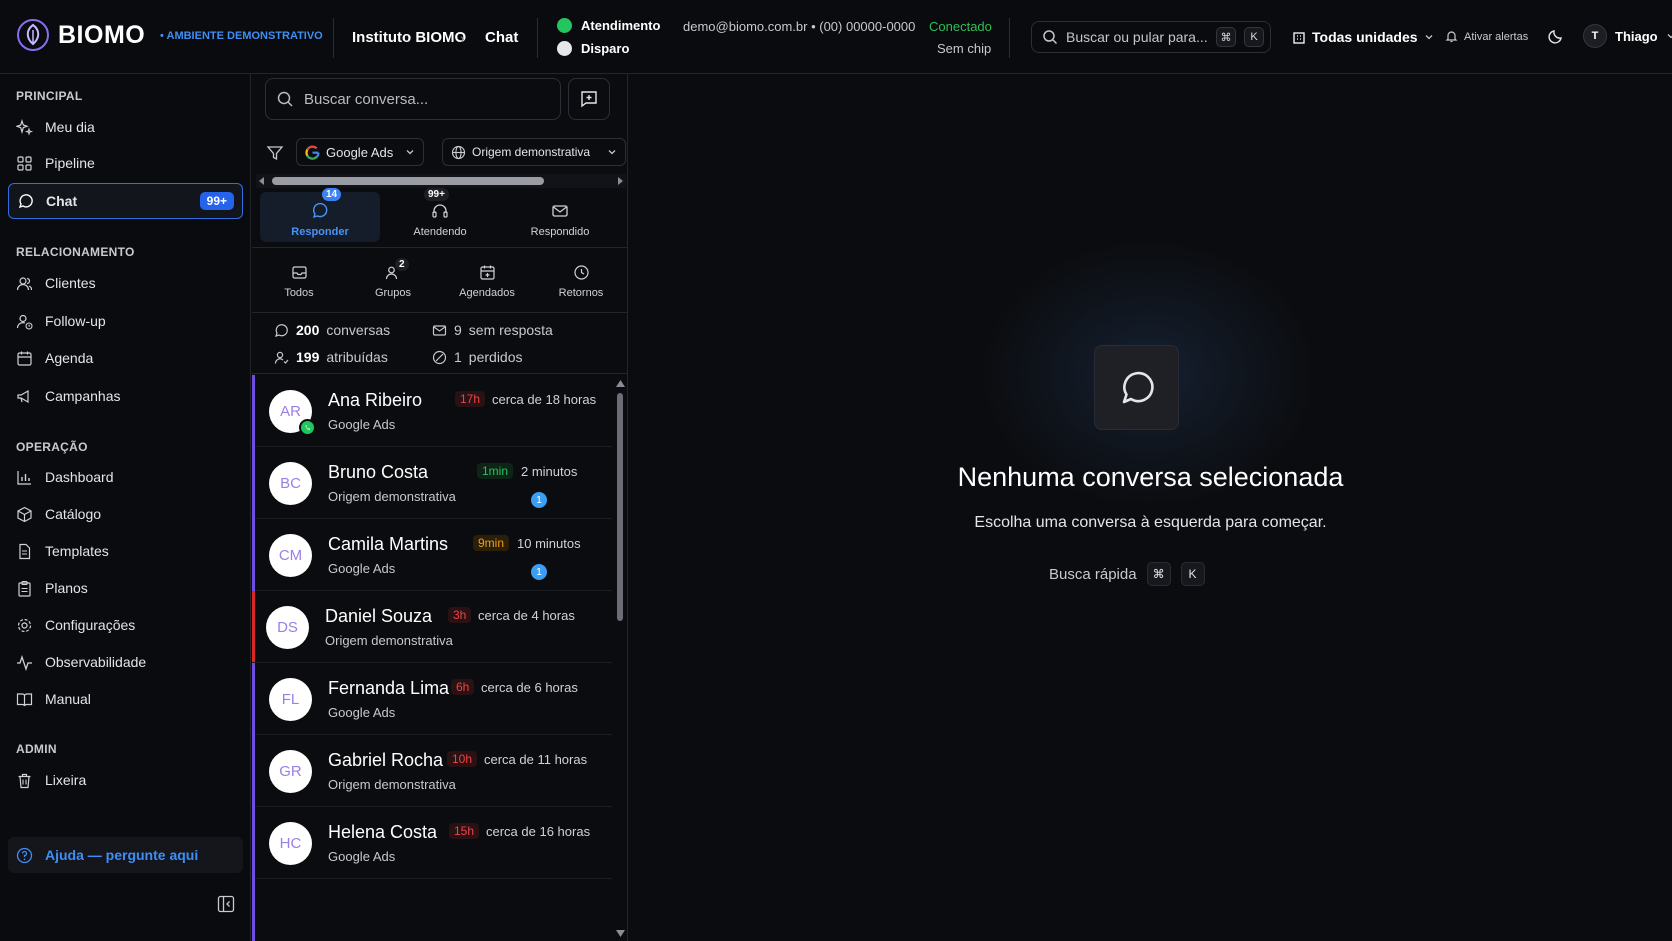 Image resolution: width=1672 pixels, height=941 pixels. I want to click on sidebar-item-follow-up: Follow-up, so click(125, 321).